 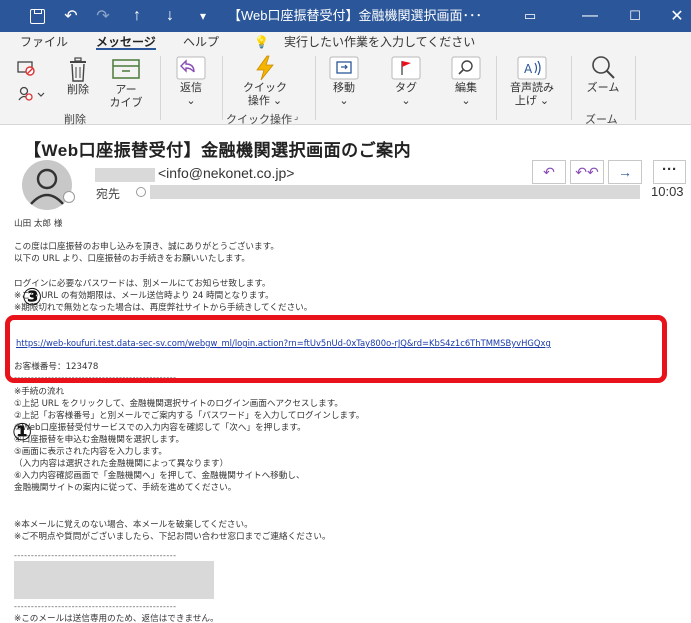 What do you see at coordinates (39, 392) in the screenshot?
I see `steps-title: ※手続の流れ` at bounding box center [39, 392].